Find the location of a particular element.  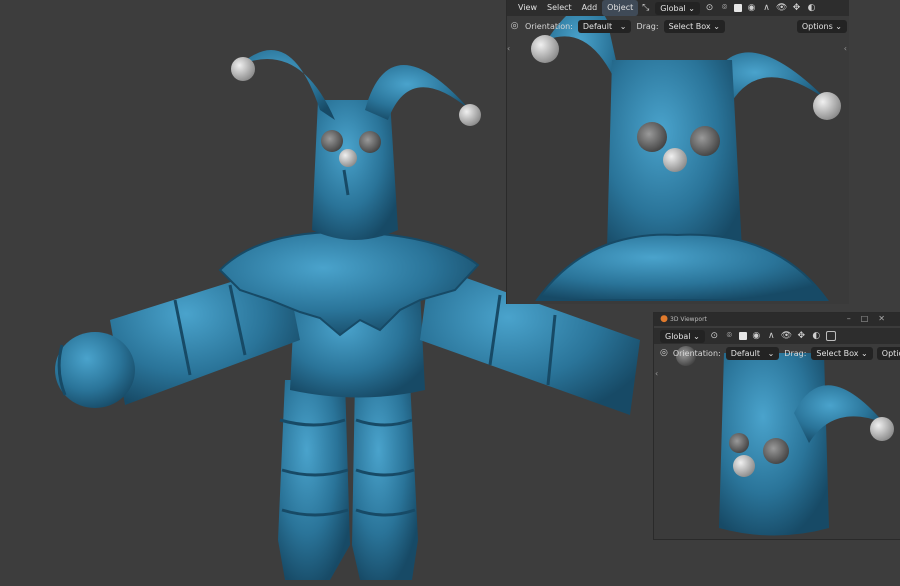

falloff-icon-2: ∧ is located at coordinates (771, 336).